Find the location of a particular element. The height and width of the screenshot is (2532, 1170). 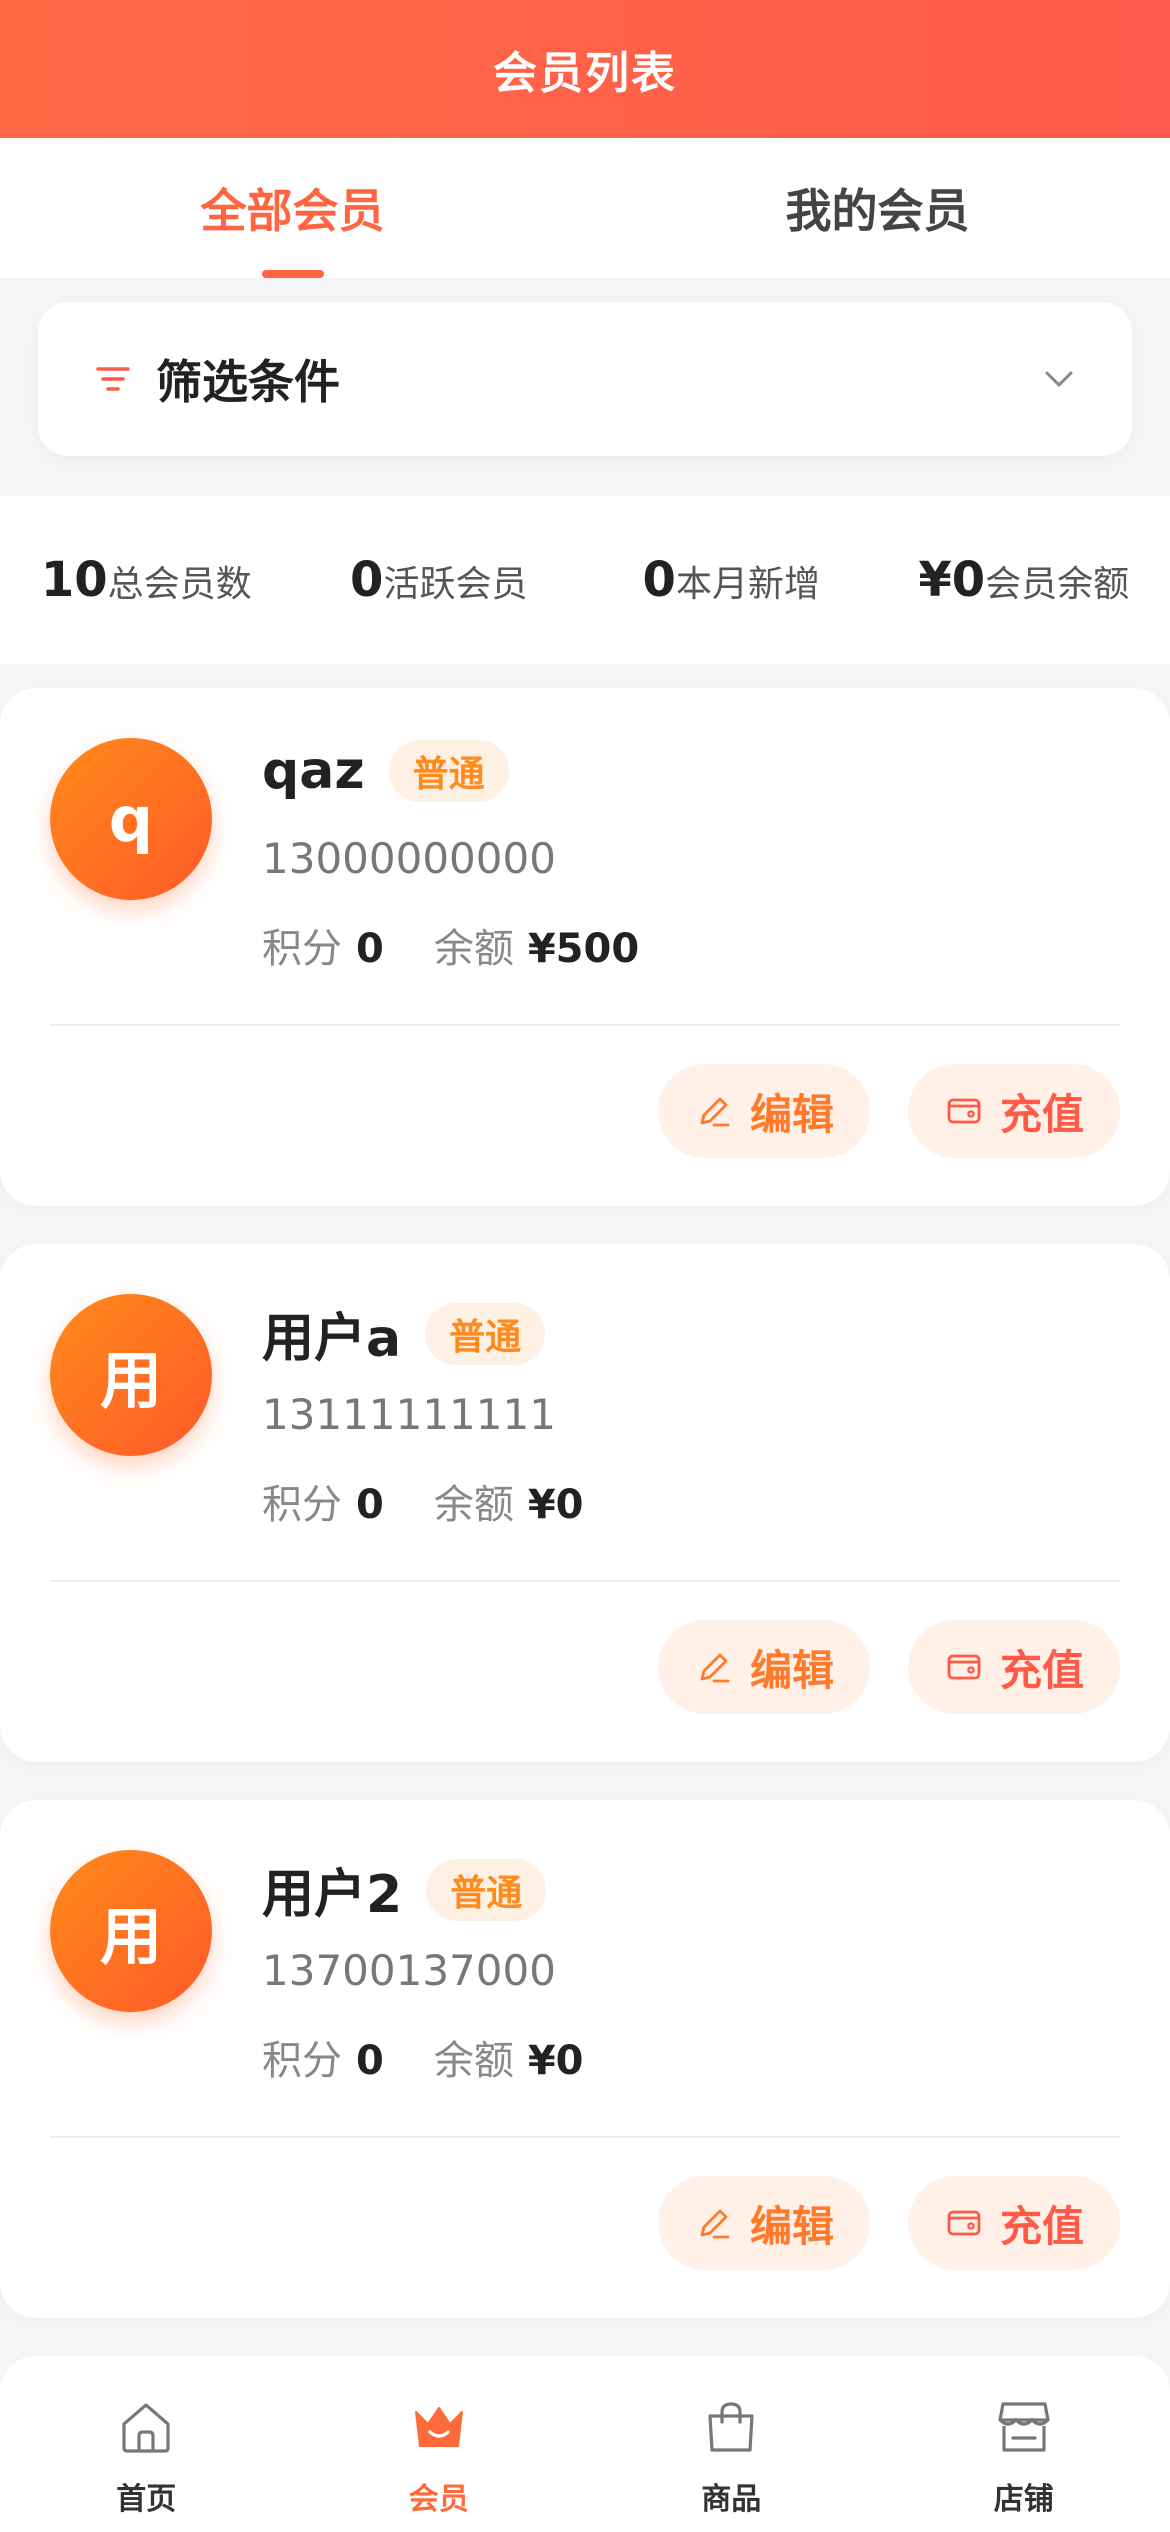

member-name-row: 用户2 普通 is located at coordinates (404, 1889).